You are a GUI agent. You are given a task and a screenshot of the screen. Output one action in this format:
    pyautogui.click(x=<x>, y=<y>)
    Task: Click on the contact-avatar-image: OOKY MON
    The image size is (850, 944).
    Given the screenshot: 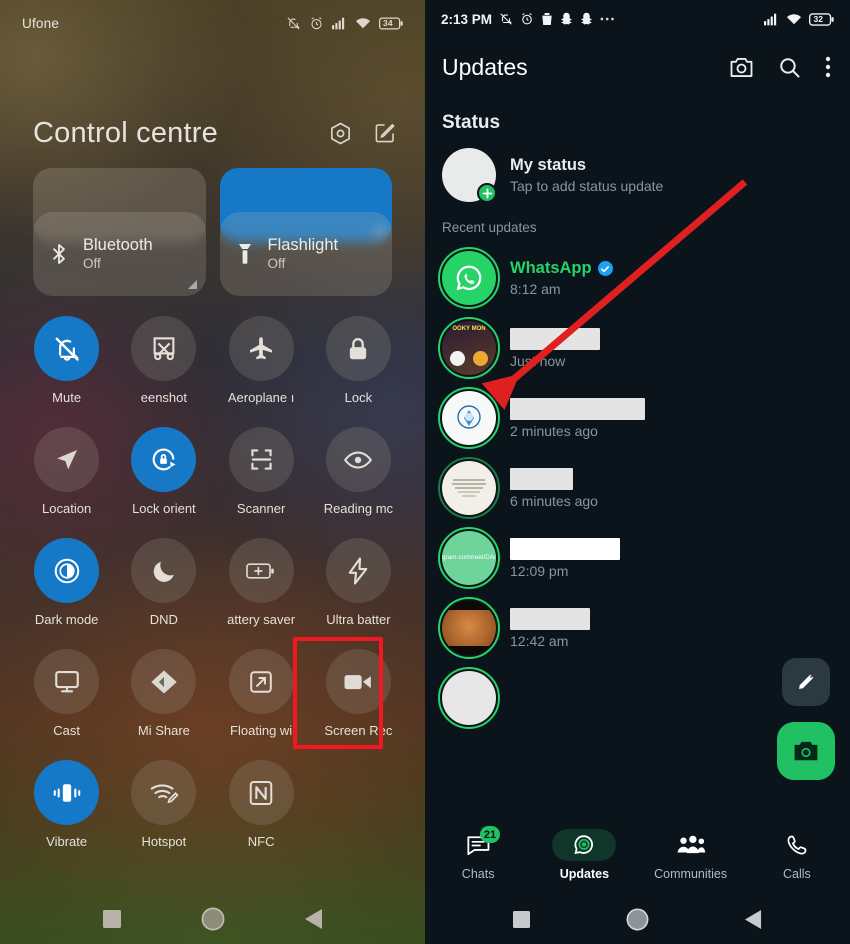 What is the action you would take?
    pyautogui.click(x=469, y=348)
    